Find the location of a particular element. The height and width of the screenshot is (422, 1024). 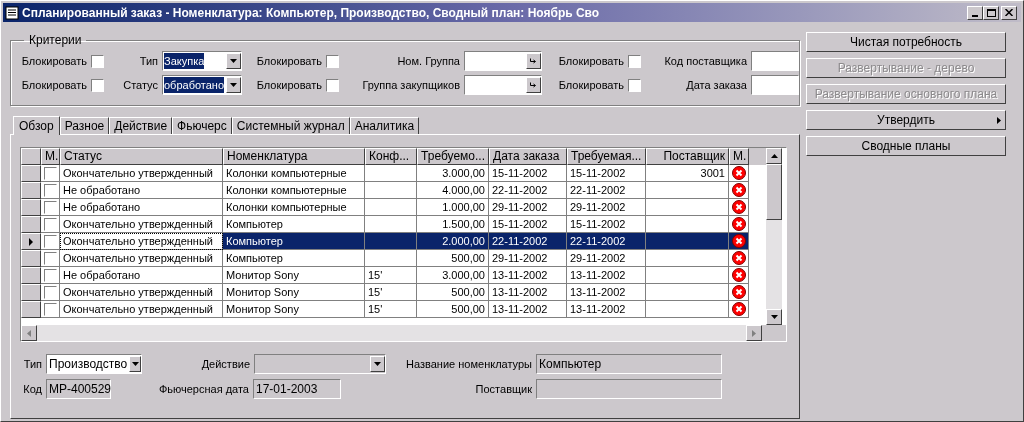

dropdown-field: Закупка is located at coordinates (202, 61).